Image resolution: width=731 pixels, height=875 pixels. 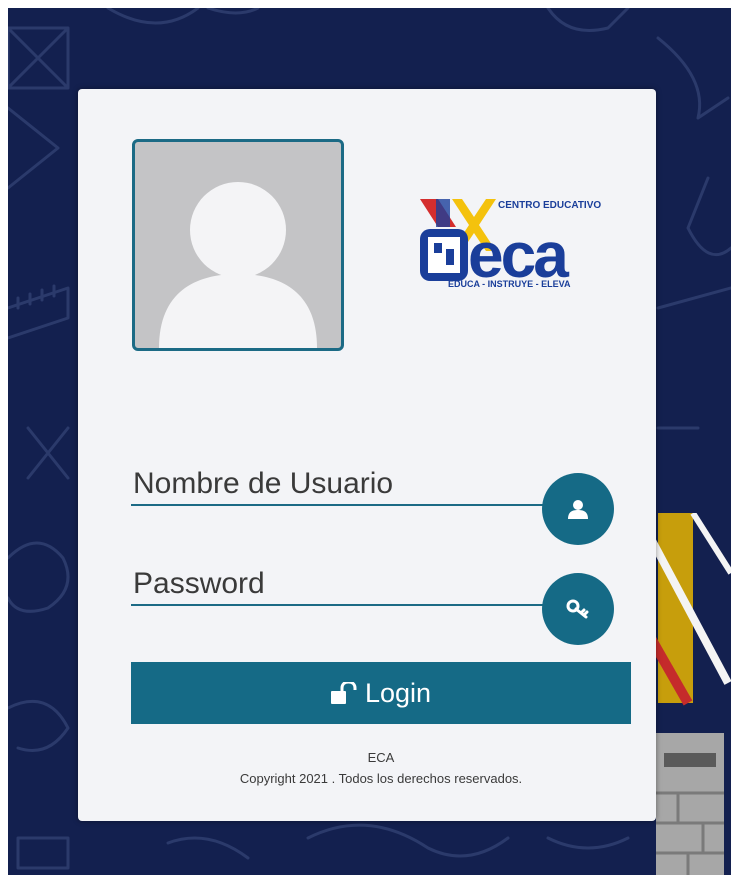 I want to click on password-field, so click(x=343, y=585).